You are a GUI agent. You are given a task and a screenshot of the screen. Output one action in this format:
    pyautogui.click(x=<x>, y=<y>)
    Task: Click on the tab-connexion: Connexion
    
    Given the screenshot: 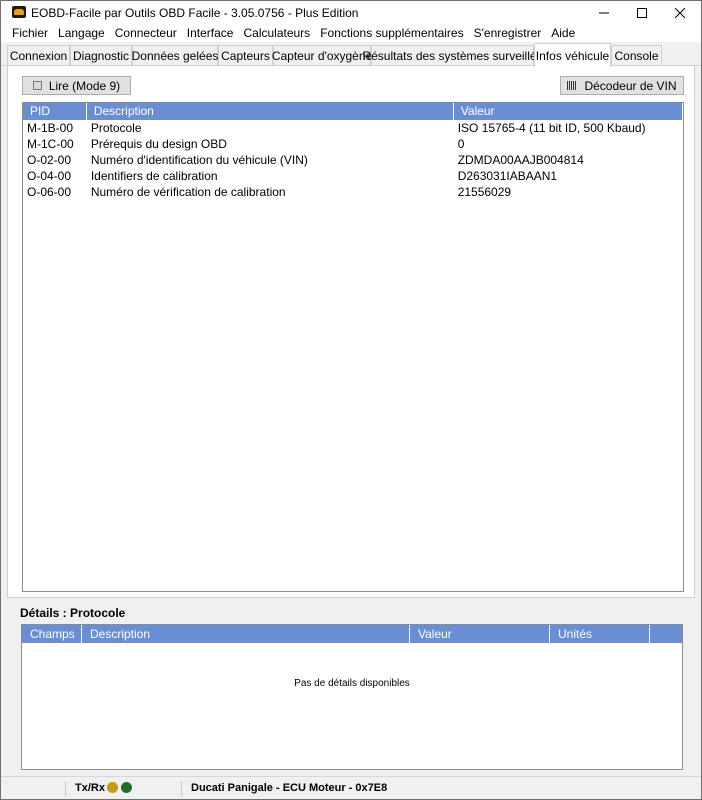 What is the action you would take?
    pyautogui.click(x=38, y=55)
    